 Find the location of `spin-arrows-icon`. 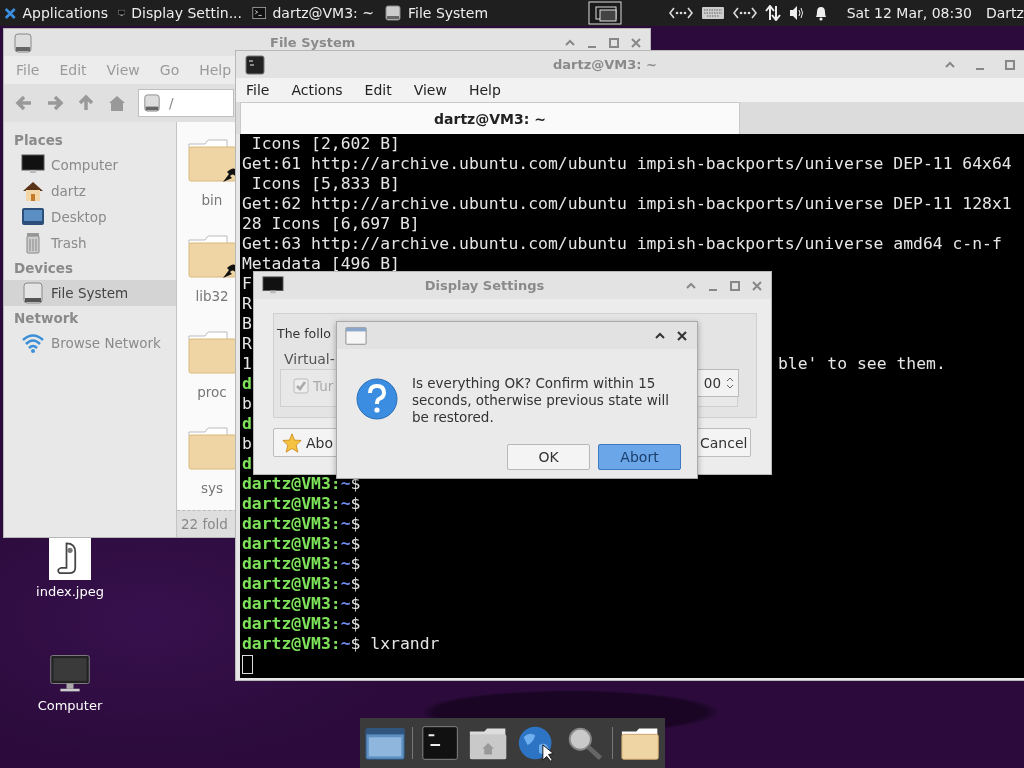

spin-arrows-icon is located at coordinates (730, 383).